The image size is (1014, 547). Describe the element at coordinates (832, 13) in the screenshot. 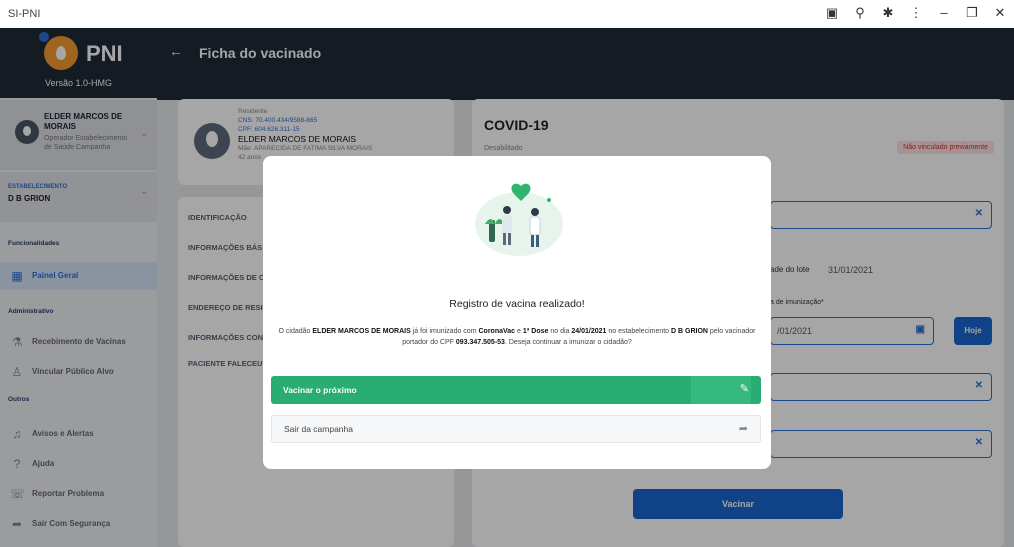

I see `translate-icon: ▣` at that location.